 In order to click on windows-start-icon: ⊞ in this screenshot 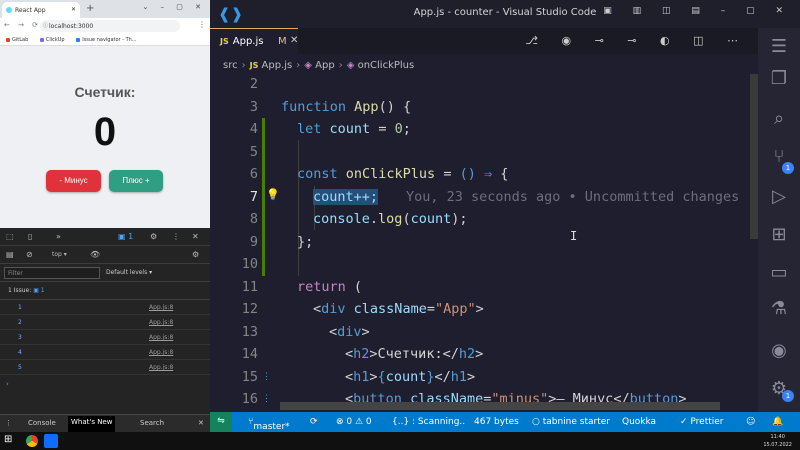, I will do `click(10, 440)`.